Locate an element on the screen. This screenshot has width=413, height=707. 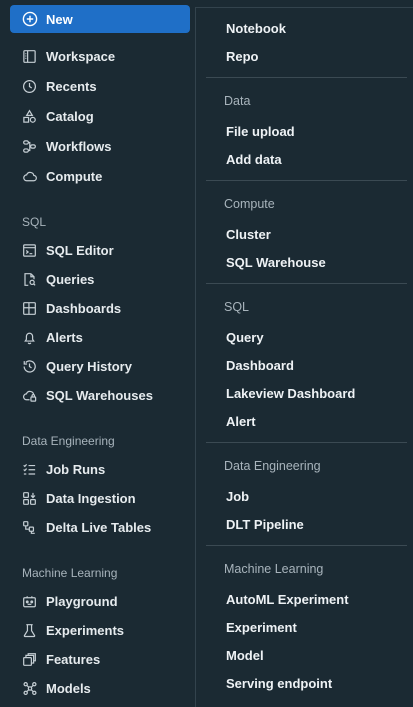
menu-item-file-upload: File upload is located at coordinates (260, 131).